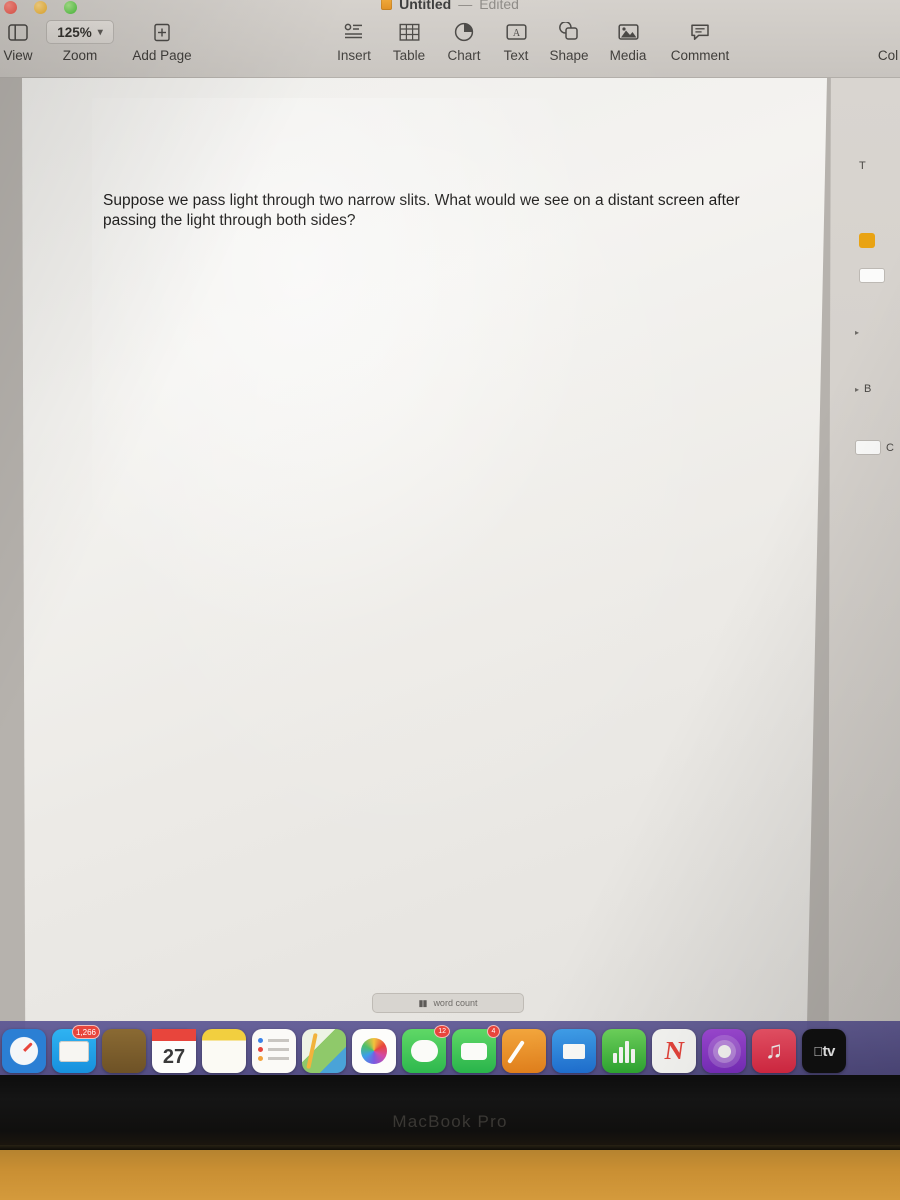  I want to click on toolbar-button-comment: Comment, so click(700, 40).